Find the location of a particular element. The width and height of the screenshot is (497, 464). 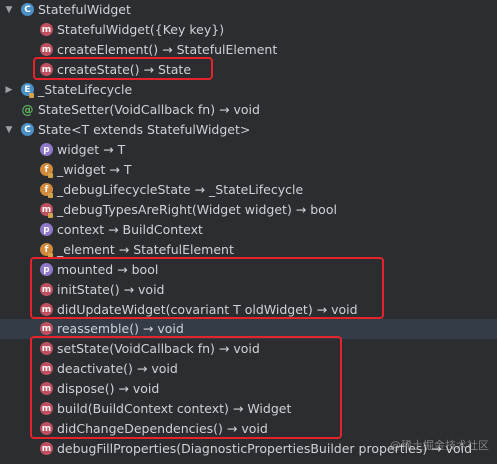

tree-item-label: StateSetter(VoidCallback fn) → void is located at coordinates (149, 109).